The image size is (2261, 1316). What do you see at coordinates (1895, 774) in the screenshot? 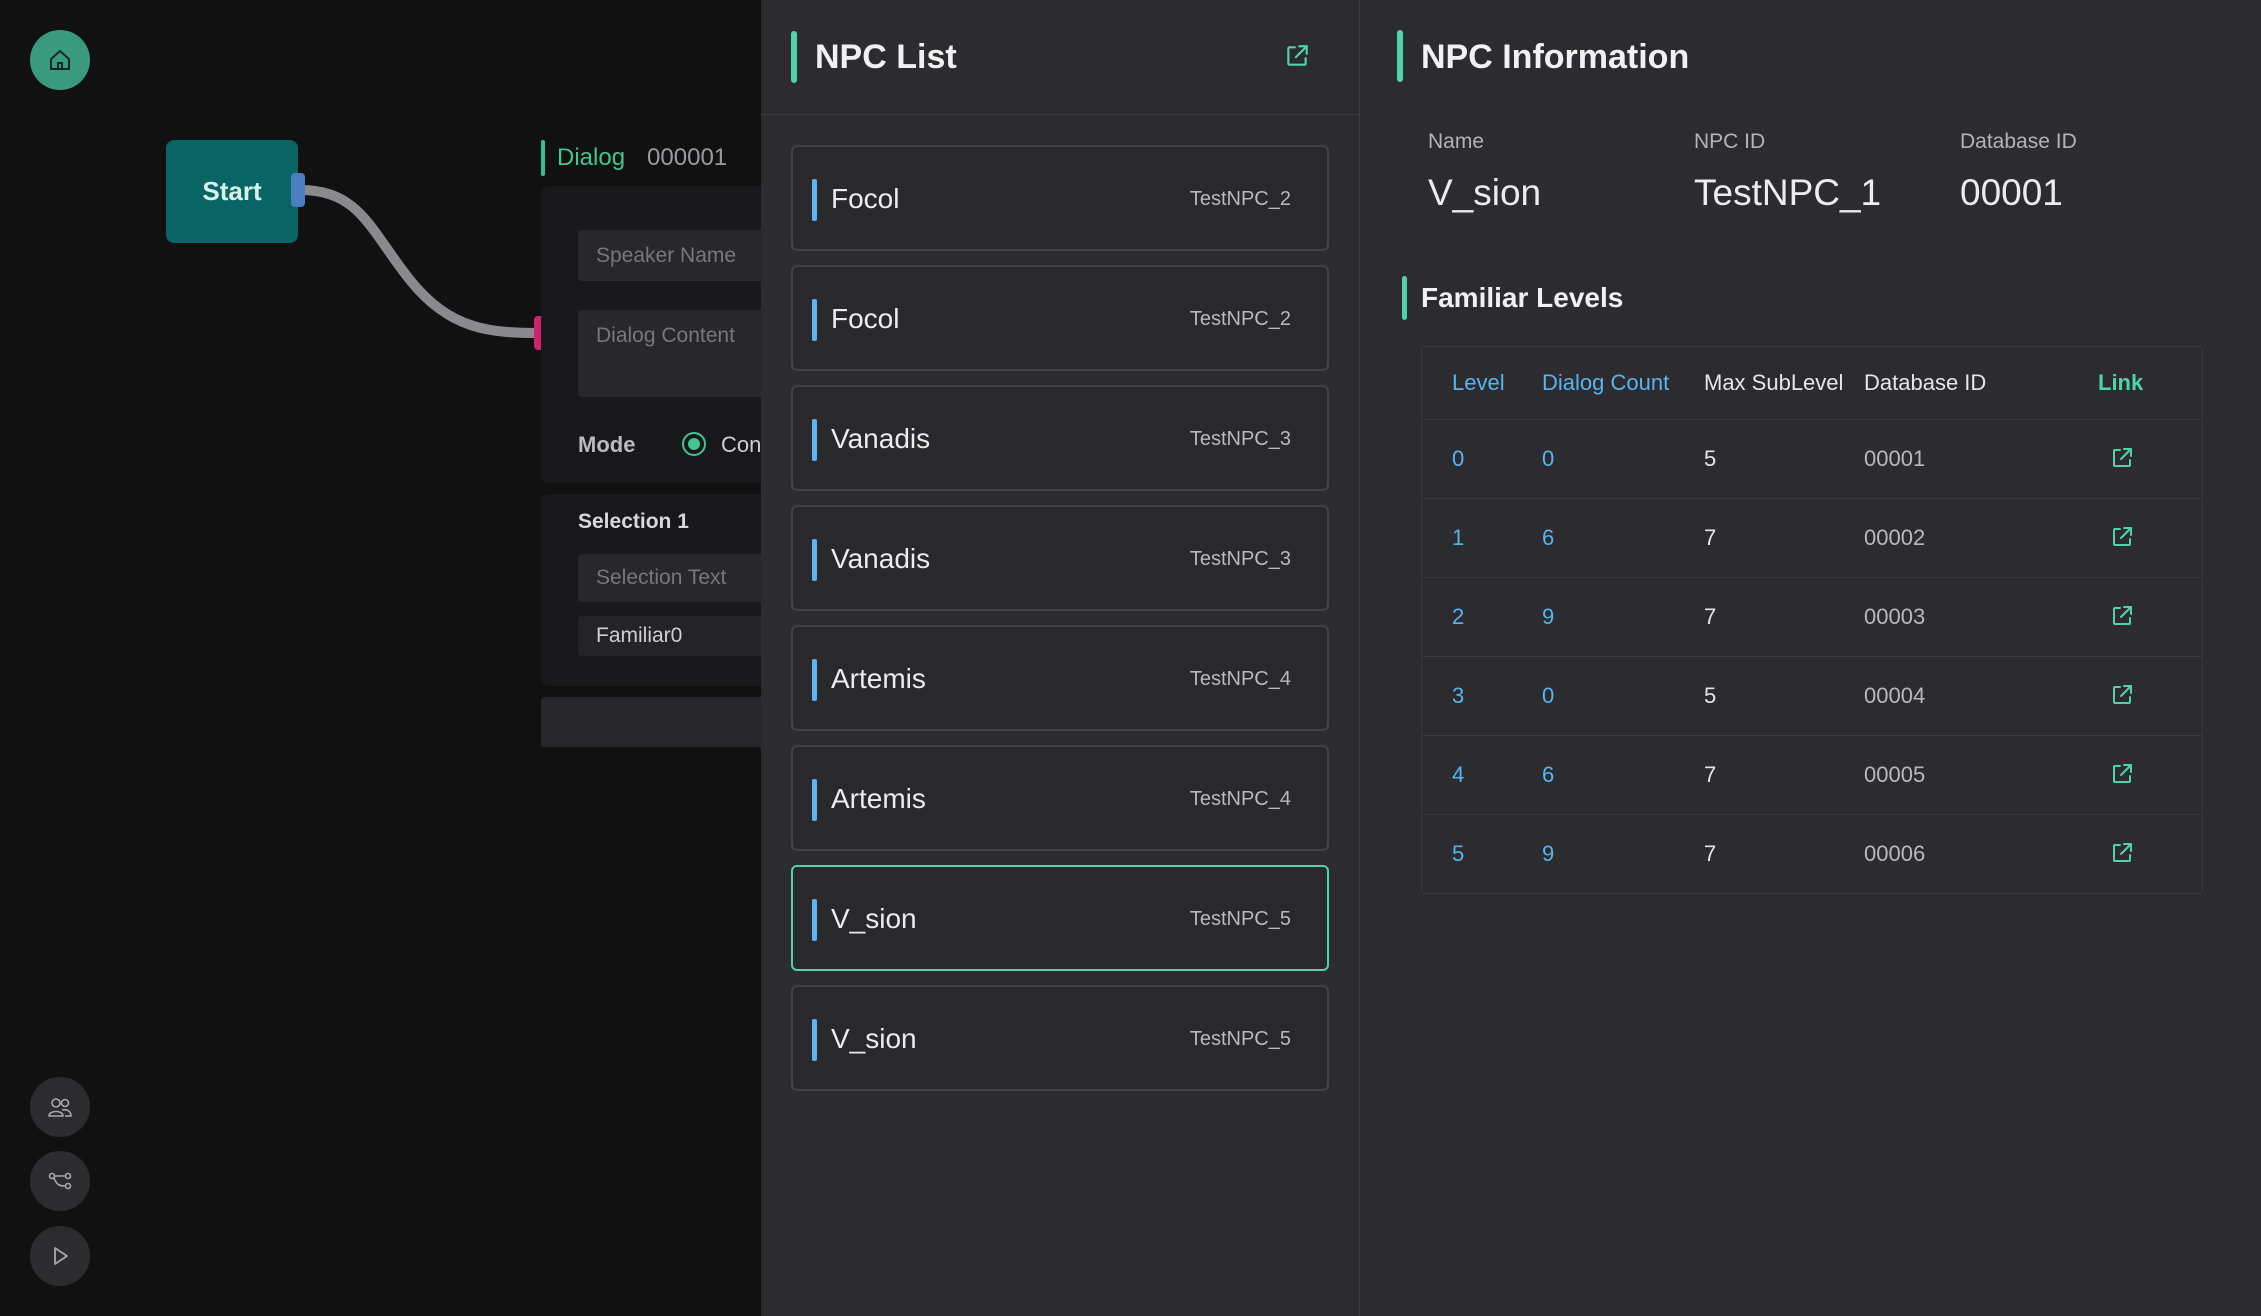
I see `cell-database-id: 00005` at bounding box center [1895, 774].